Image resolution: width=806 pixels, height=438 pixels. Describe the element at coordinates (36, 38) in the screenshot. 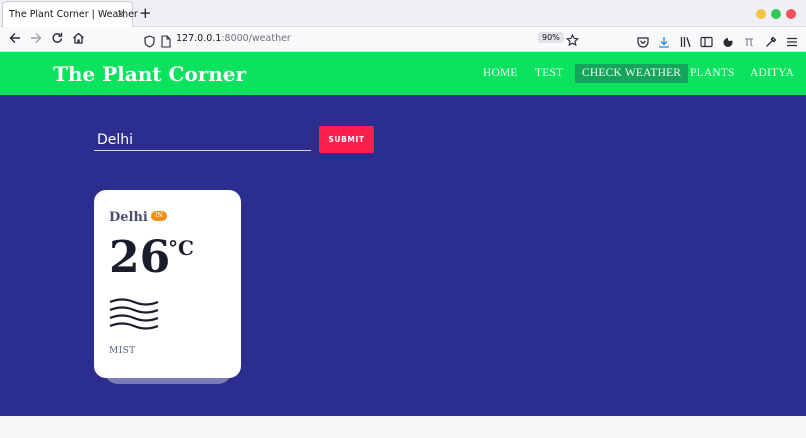

I see `forward-arrow-icon` at that location.